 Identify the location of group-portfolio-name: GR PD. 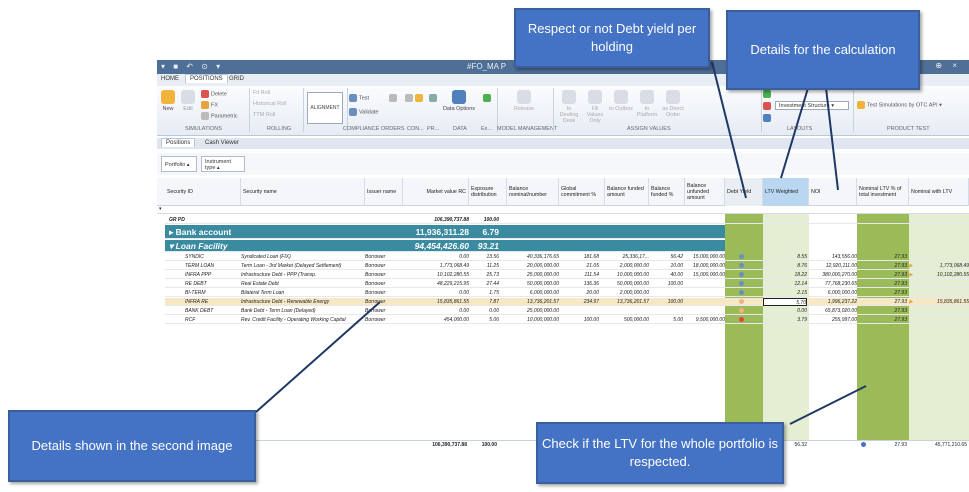
(177, 220).